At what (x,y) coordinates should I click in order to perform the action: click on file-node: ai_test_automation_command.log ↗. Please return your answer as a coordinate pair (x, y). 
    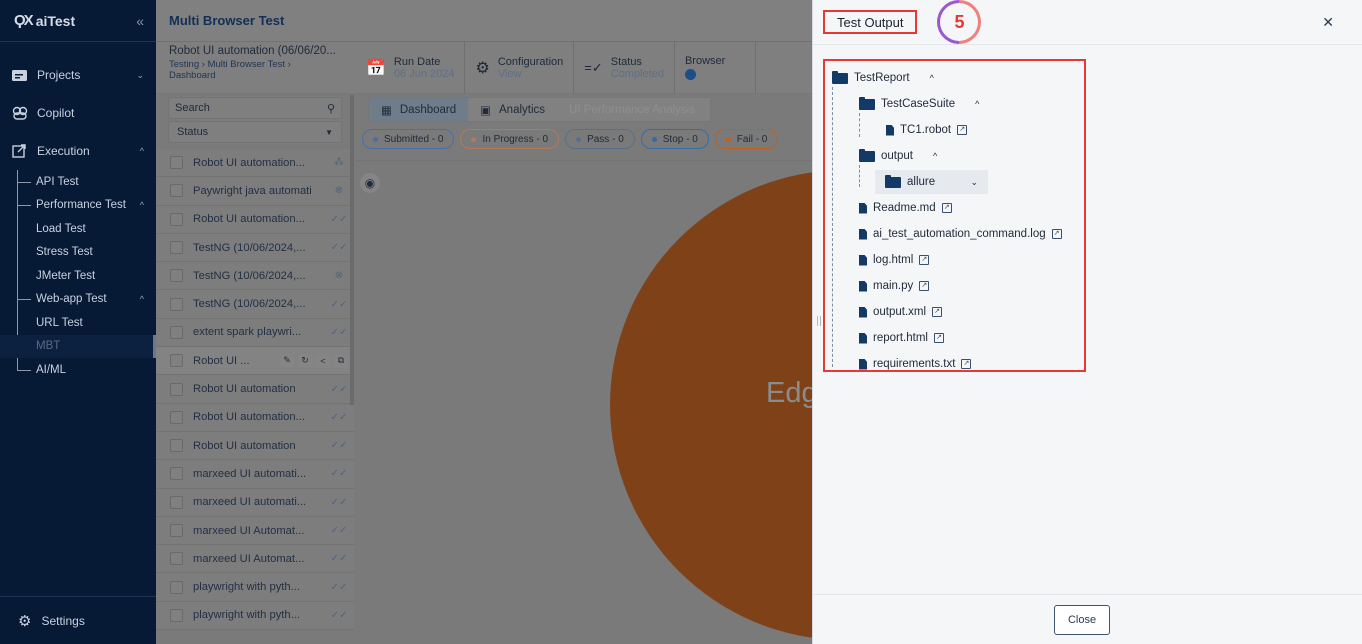
    Looking at the image, I should click on (958, 234).